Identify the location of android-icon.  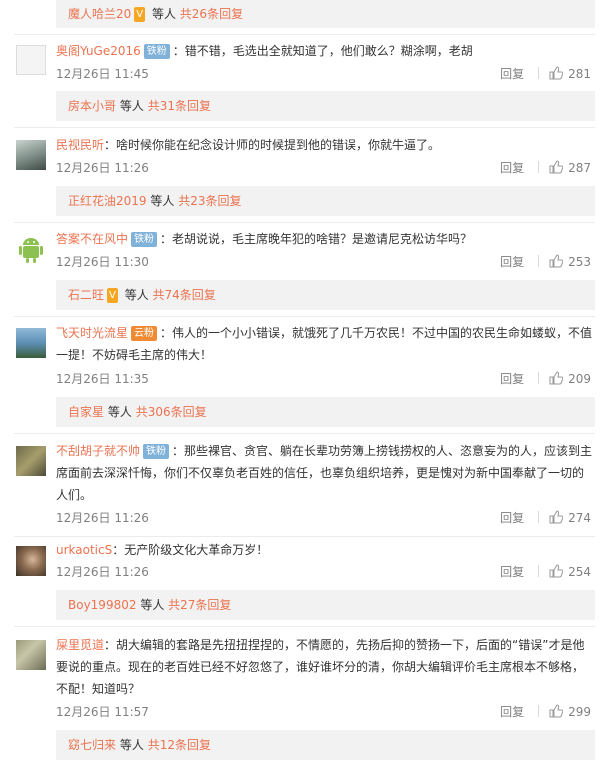
(31, 250).